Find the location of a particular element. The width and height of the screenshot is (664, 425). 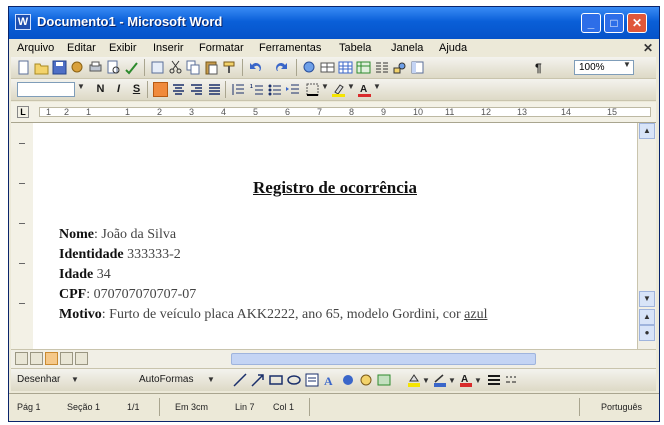

align-right-icon is located at coordinates (196, 89).